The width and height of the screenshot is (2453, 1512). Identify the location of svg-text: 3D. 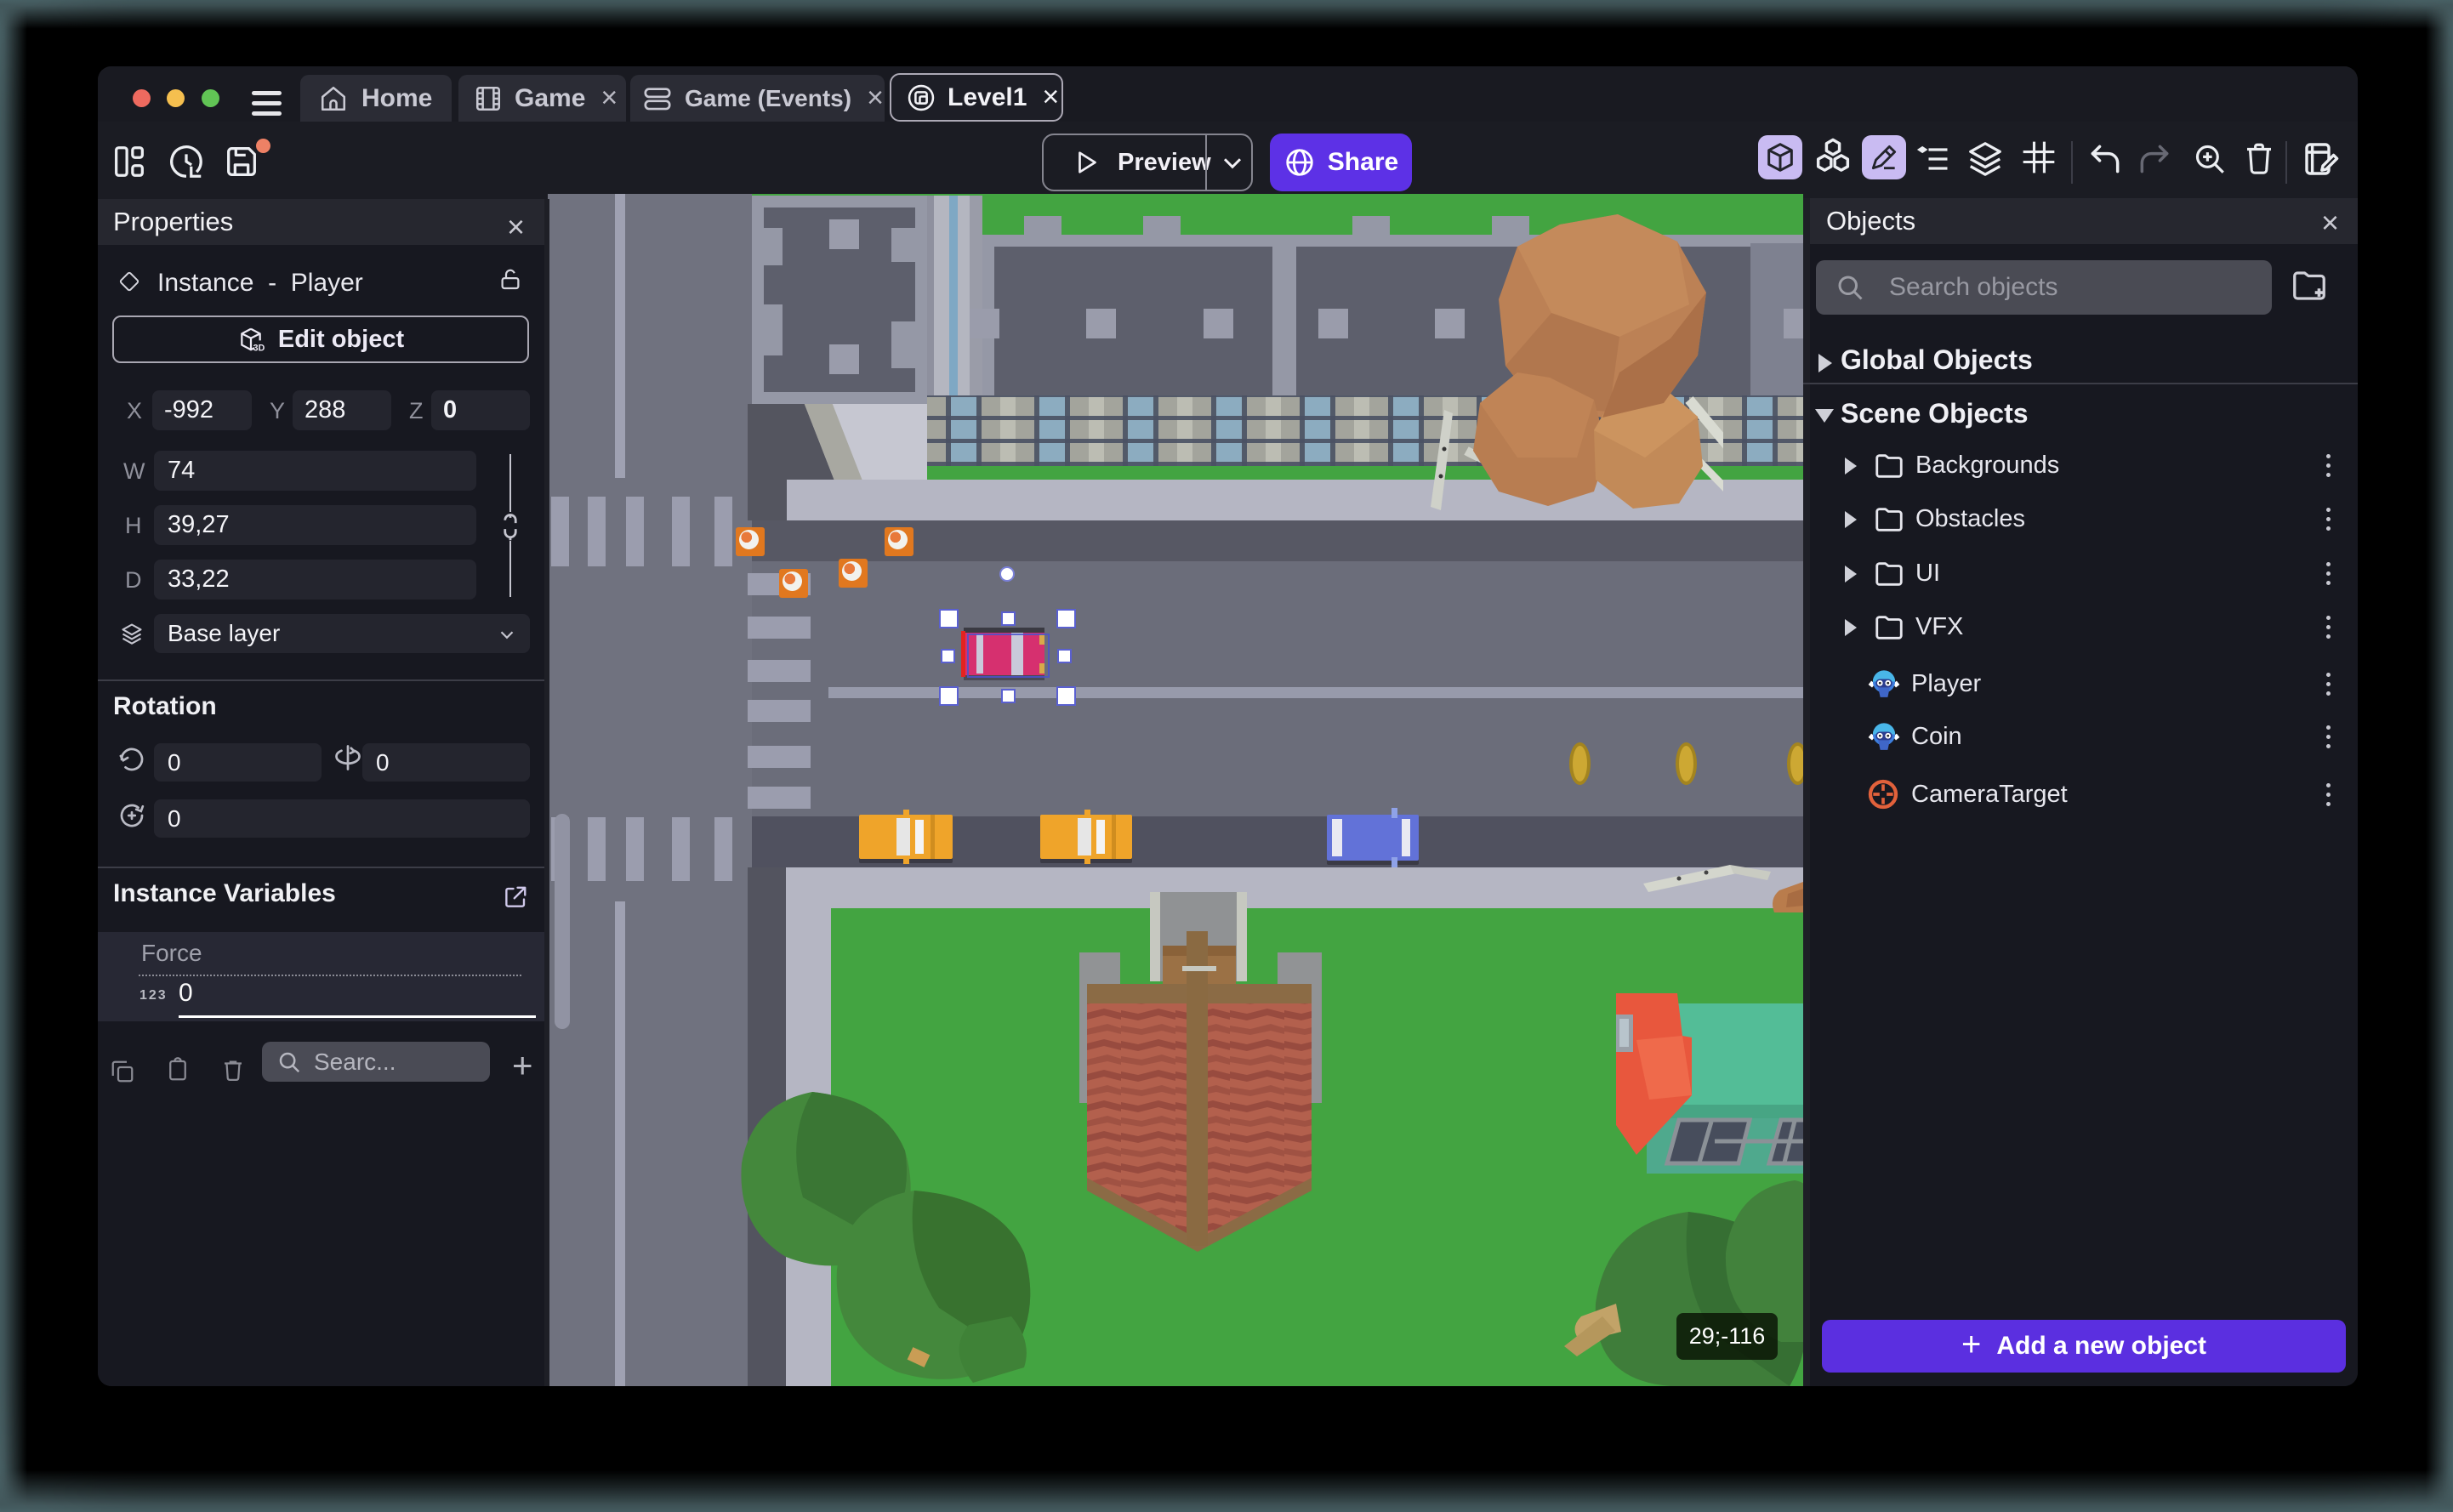
(259, 348).